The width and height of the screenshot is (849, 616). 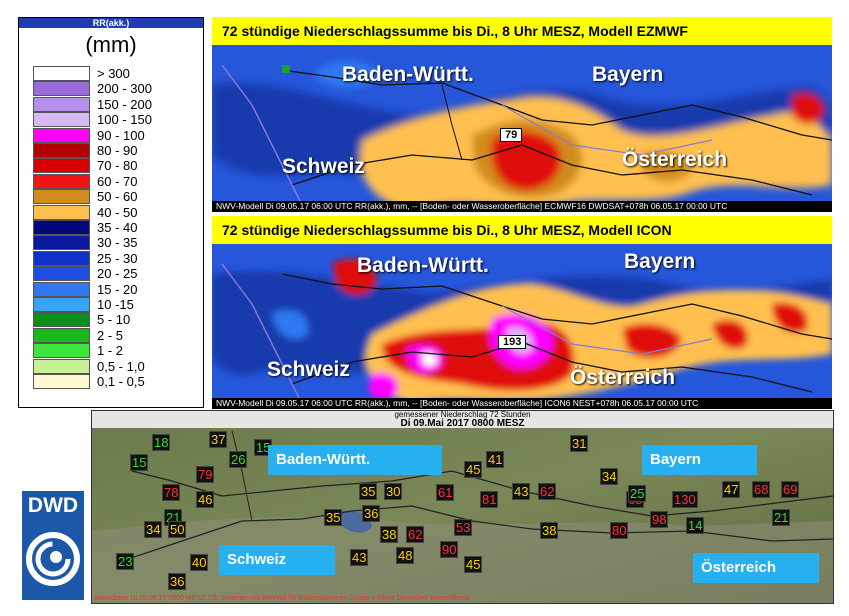 I want to click on legend-label: 30 - 35, so click(x=117, y=243).